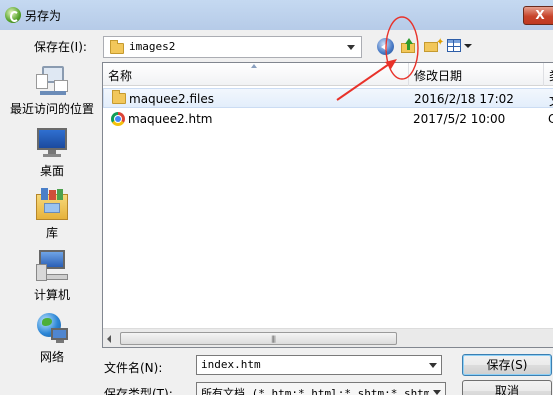  What do you see at coordinates (459, 119) in the screenshot?
I see `file-modified: 2017/5/2 10:00` at bounding box center [459, 119].